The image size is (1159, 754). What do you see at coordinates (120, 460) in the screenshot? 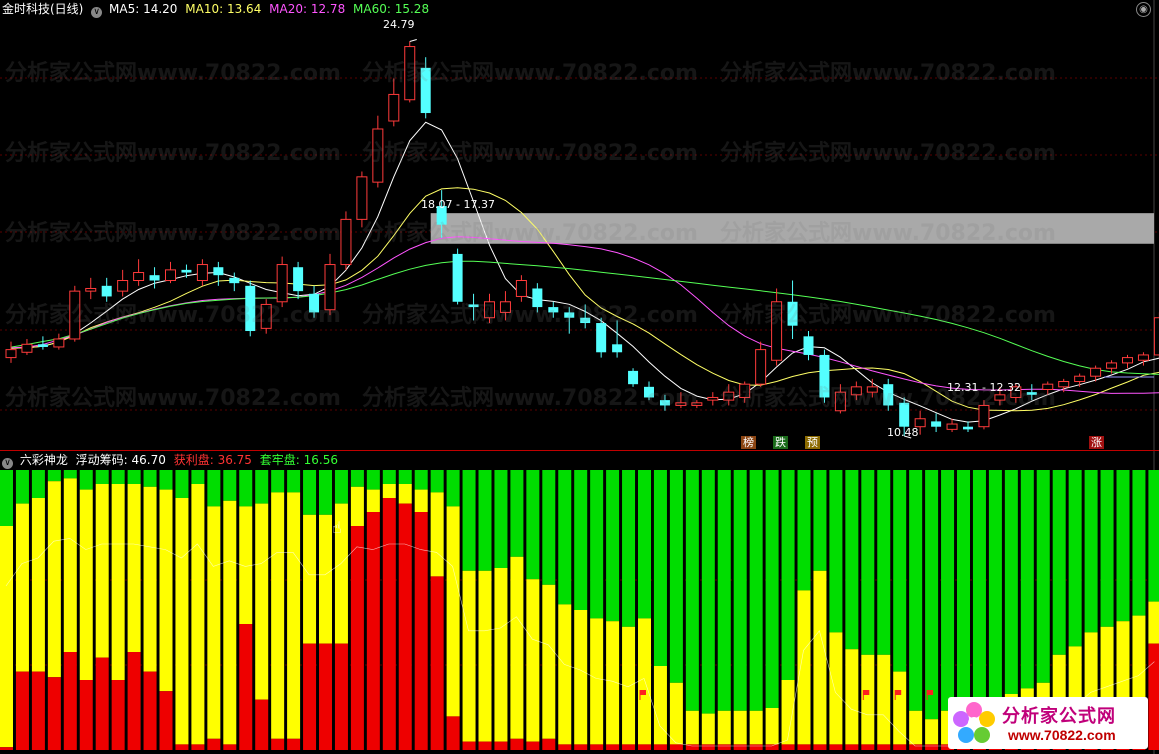
I see `float-label: 浮动筹码: 46.70` at bounding box center [120, 460].